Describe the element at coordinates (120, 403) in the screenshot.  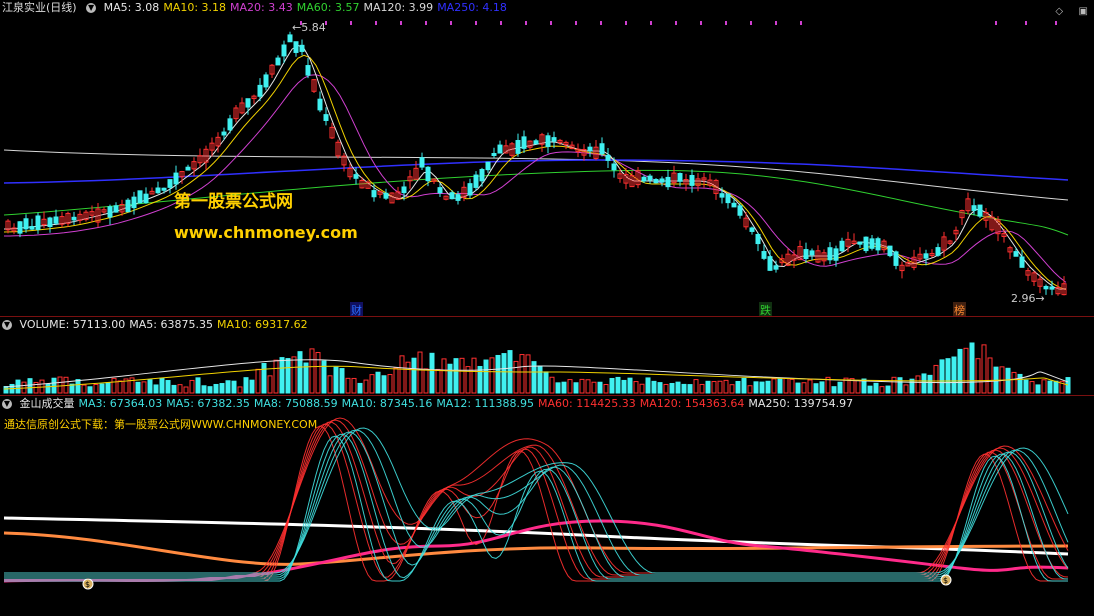
I see `indicator-label: MA3: 67364.03` at that location.